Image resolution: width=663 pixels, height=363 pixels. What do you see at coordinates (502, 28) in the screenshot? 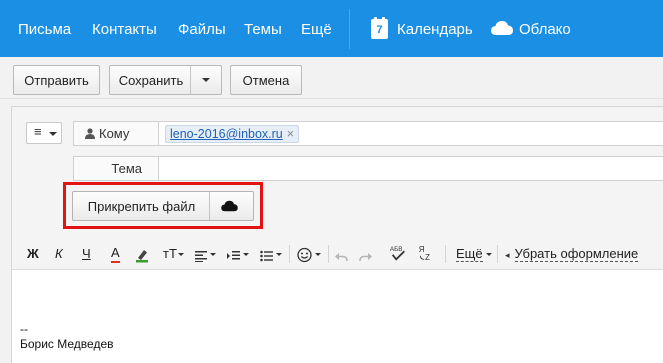
I see `cloud-icon` at bounding box center [502, 28].